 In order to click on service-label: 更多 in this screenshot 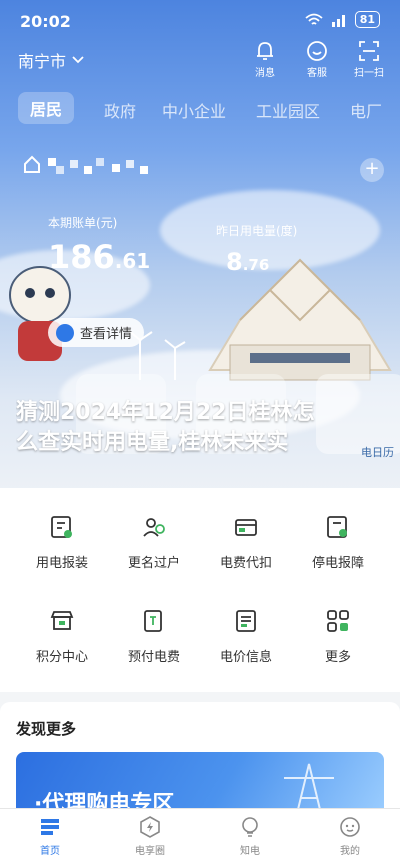, I will do `click(337, 657)`.